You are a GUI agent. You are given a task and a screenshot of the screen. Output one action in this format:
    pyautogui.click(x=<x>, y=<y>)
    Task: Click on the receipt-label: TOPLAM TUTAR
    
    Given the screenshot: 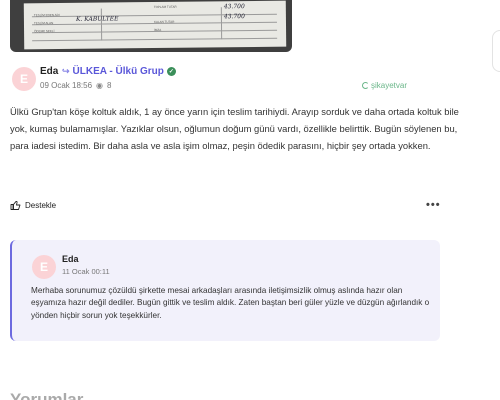 What is the action you would take?
    pyautogui.click(x=165, y=7)
    